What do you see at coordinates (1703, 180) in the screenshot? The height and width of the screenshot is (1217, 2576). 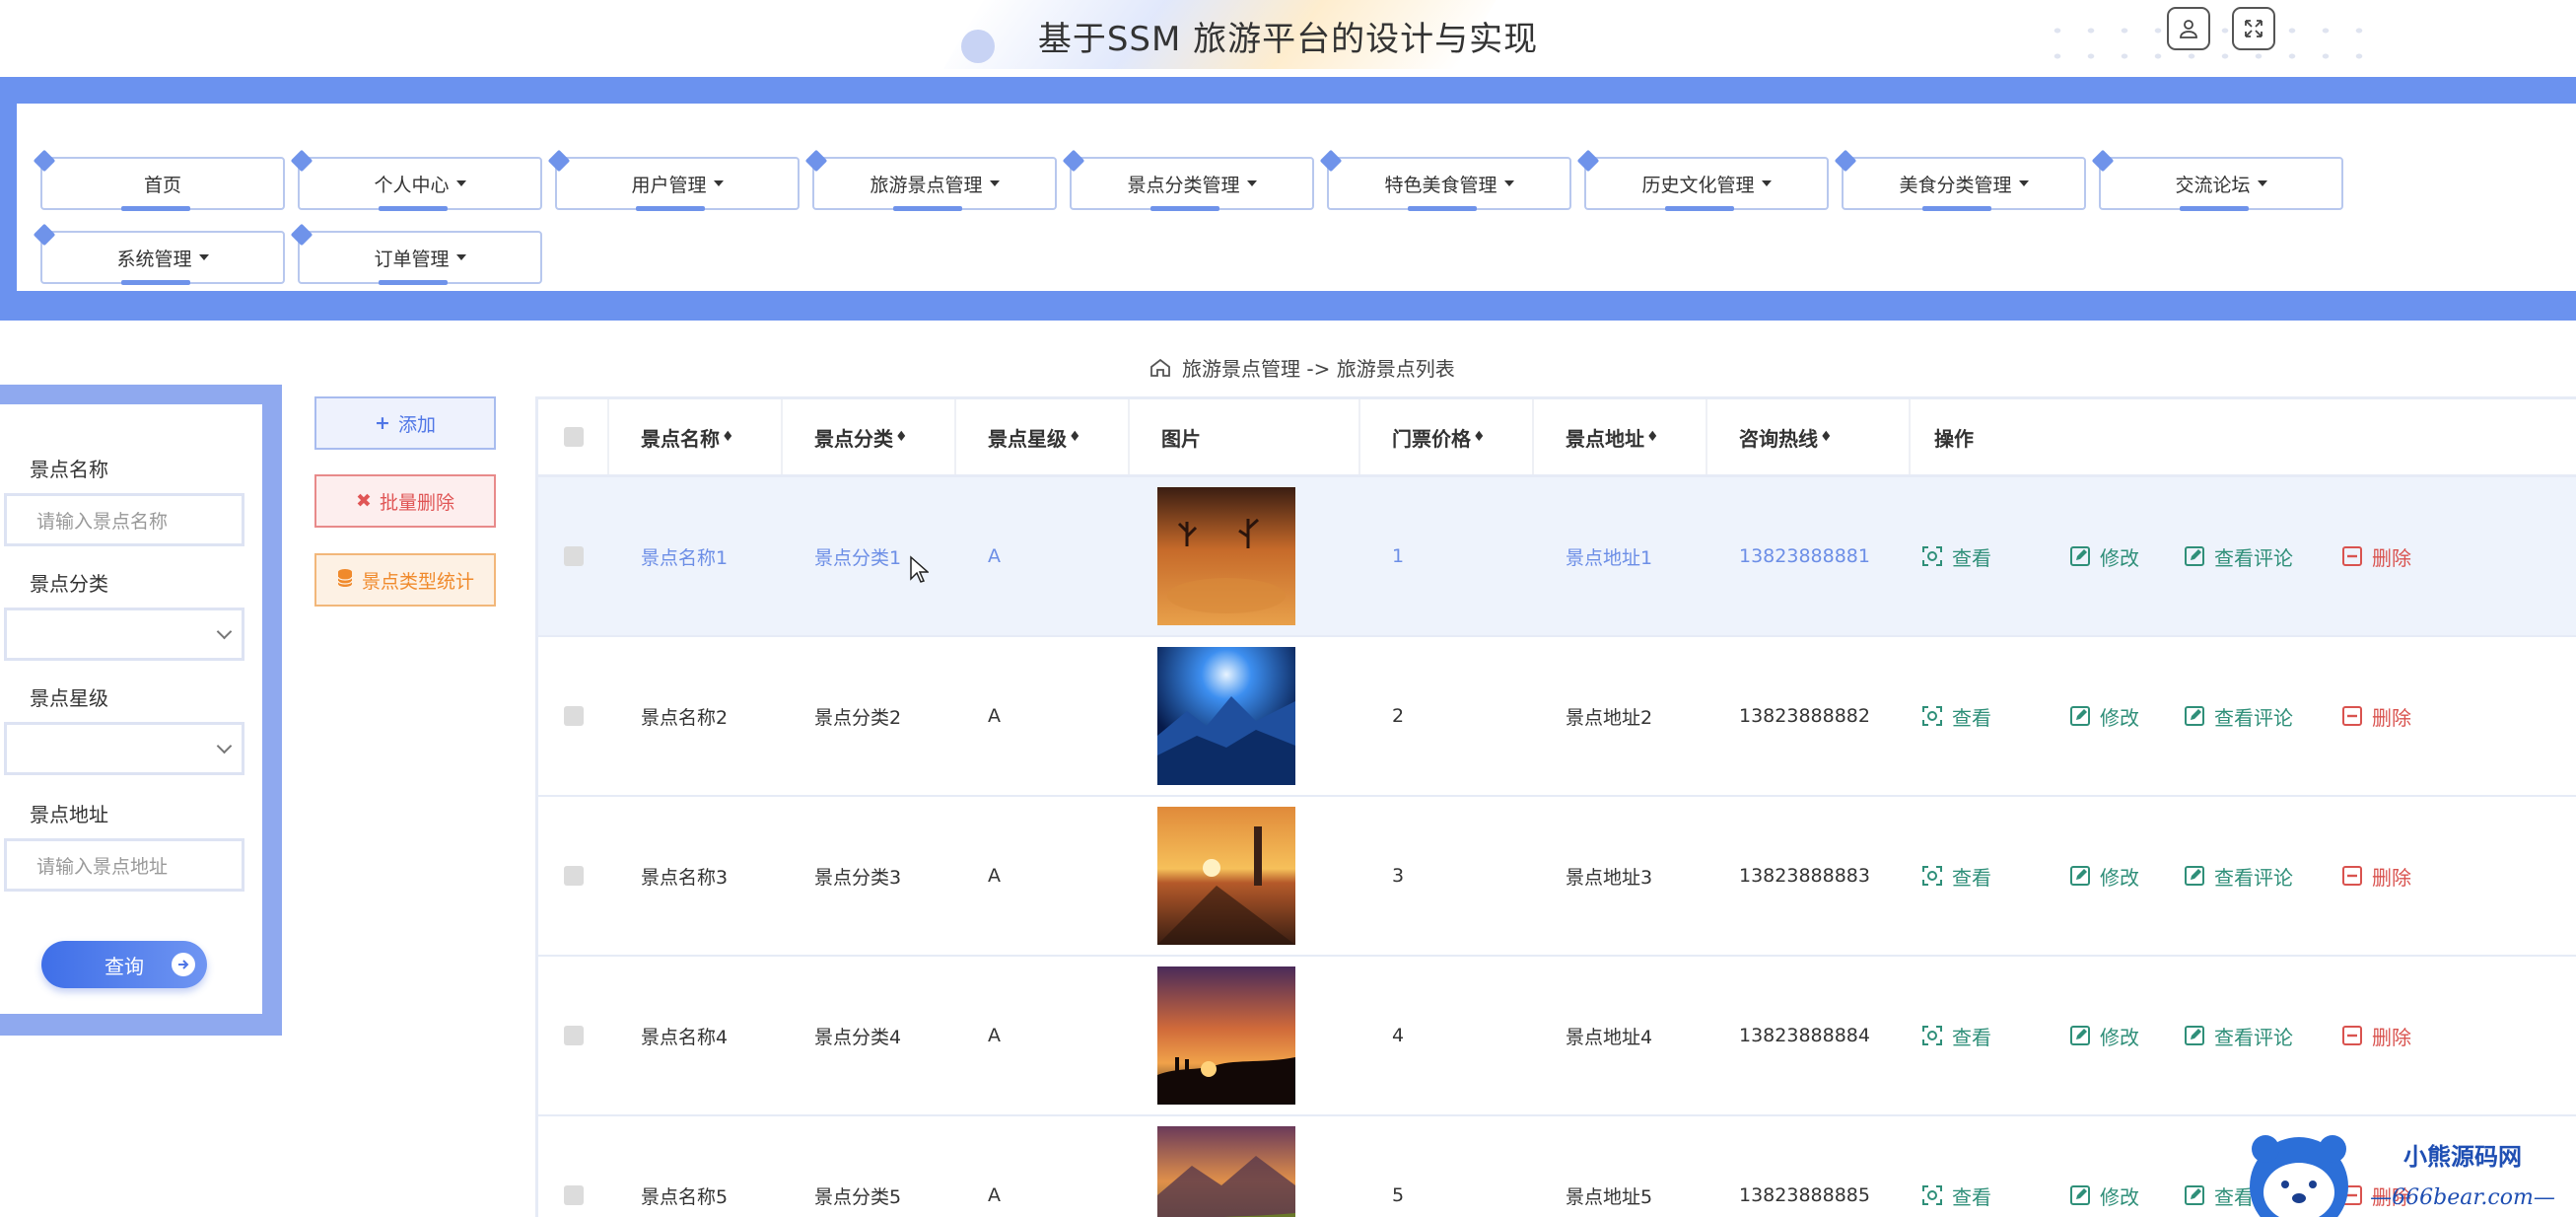 I see `nav-item-7: 历史文化管理` at bounding box center [1703, 180].